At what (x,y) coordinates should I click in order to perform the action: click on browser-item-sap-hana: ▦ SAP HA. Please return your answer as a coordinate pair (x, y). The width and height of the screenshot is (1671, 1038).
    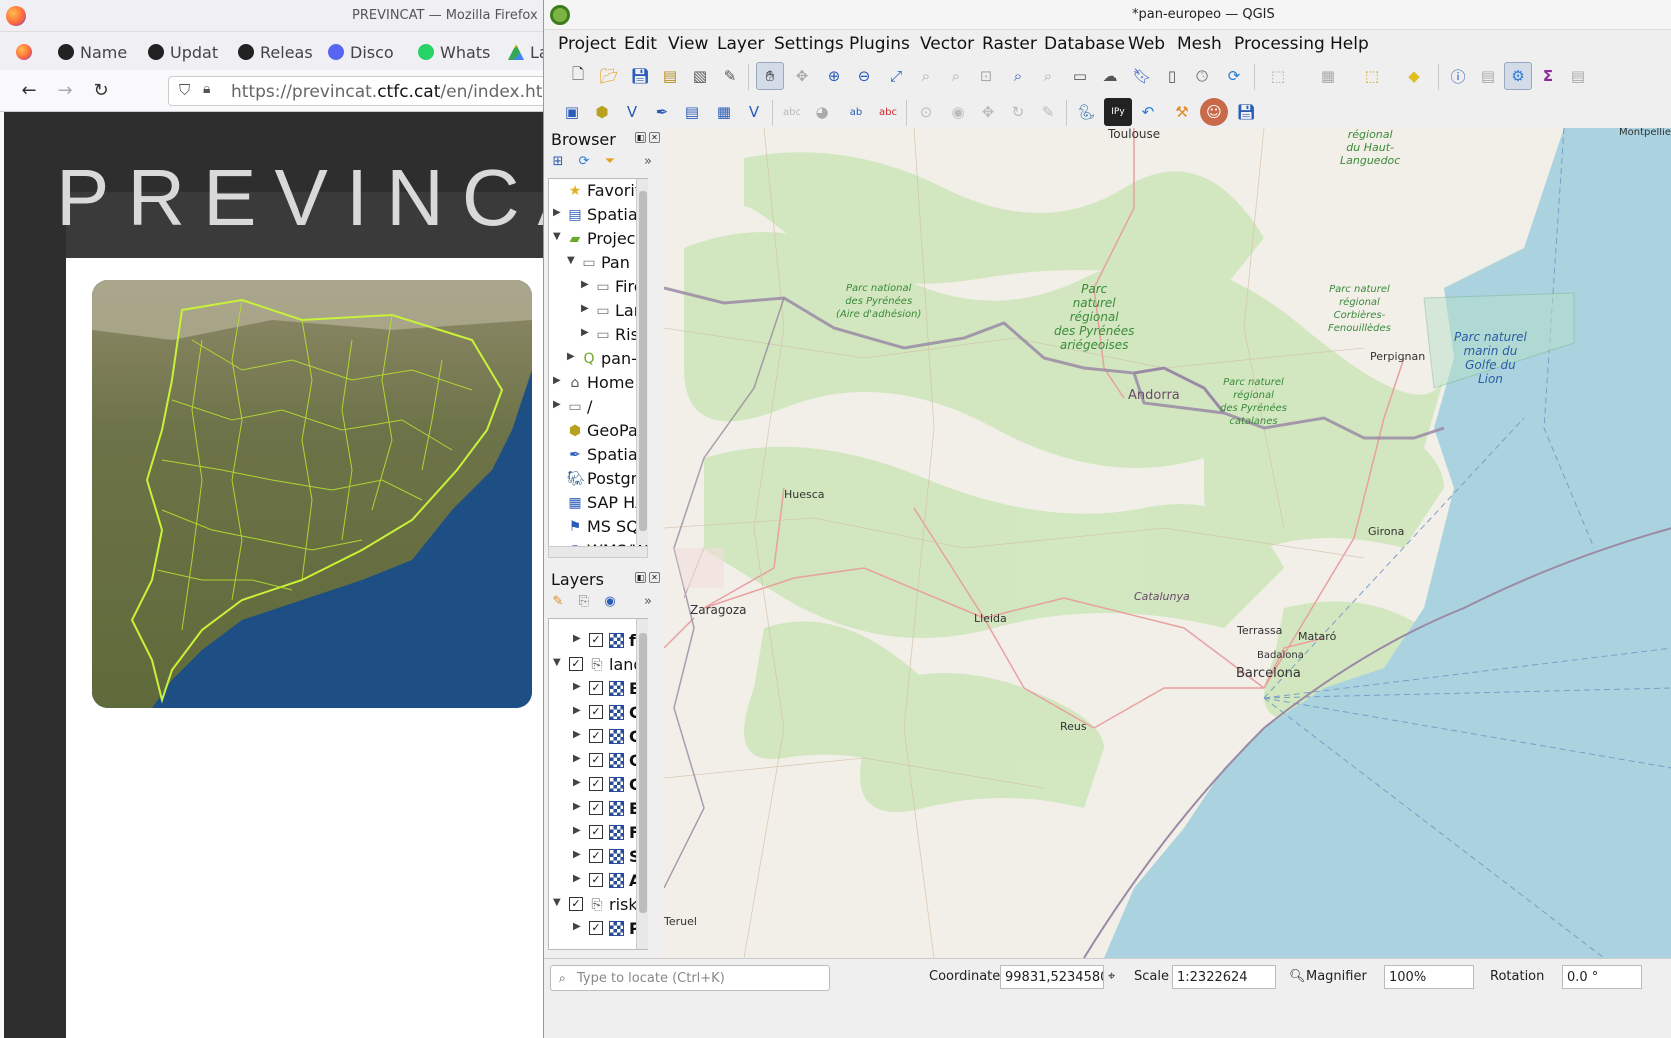
    Looking at the image, I should click on (598, 503).